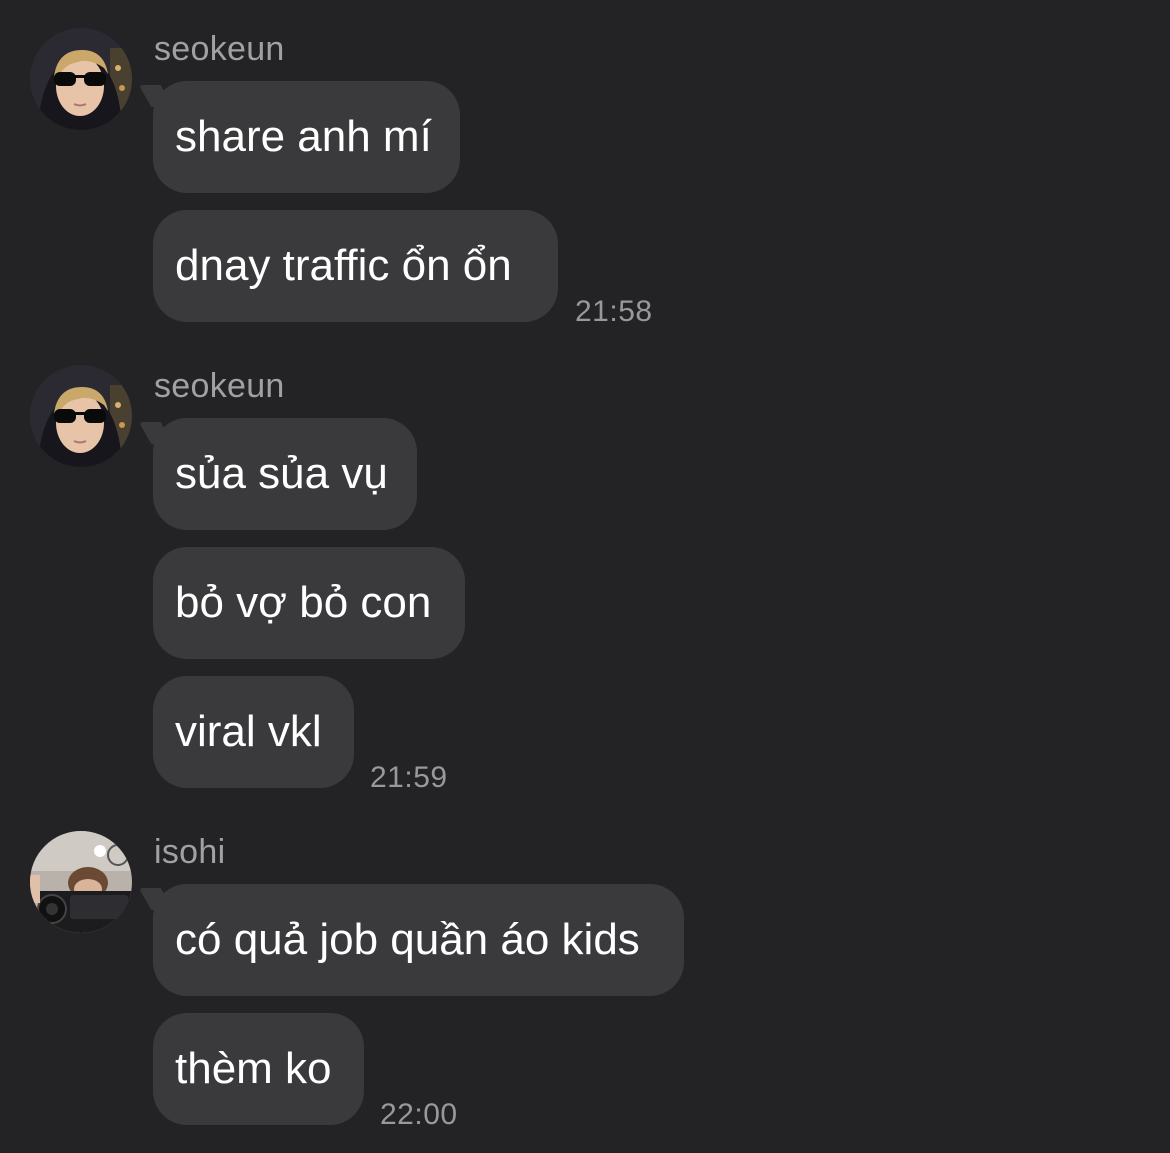 The width and height of the screenshot is (1170, 1153). Describe the element at coordinates (309, 603) in the screenshot. I see `message-bubble: bỏ vợ bỏ con` at that location.